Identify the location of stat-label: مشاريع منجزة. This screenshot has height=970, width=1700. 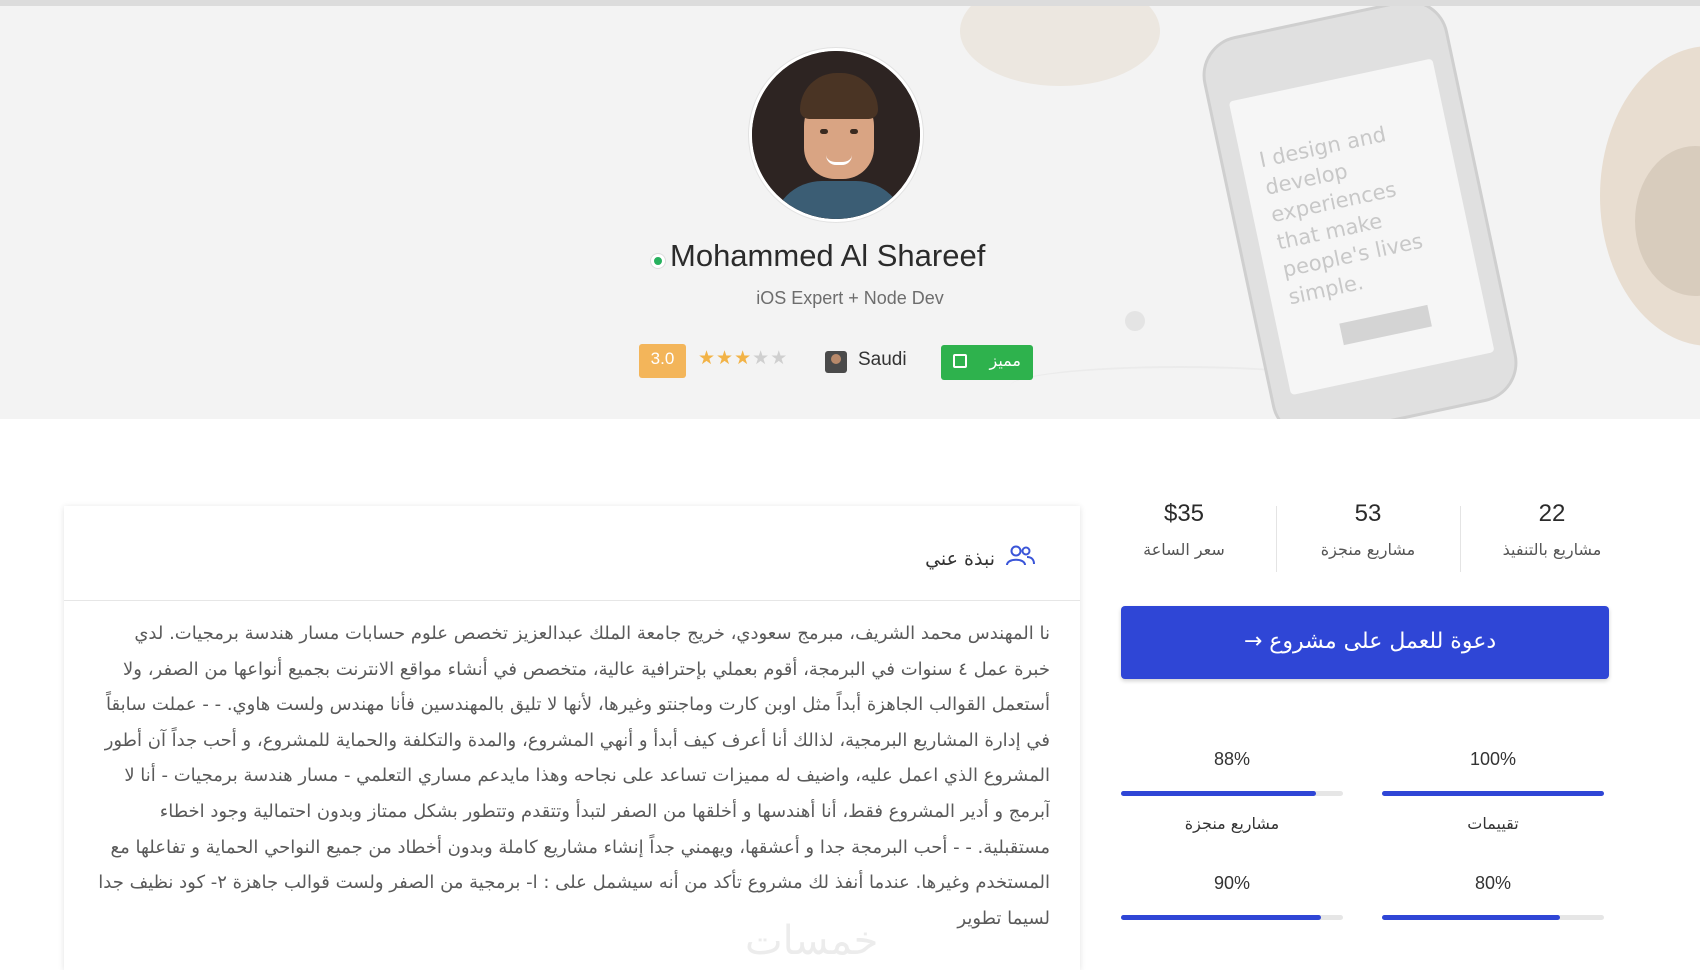
(1368, 549).